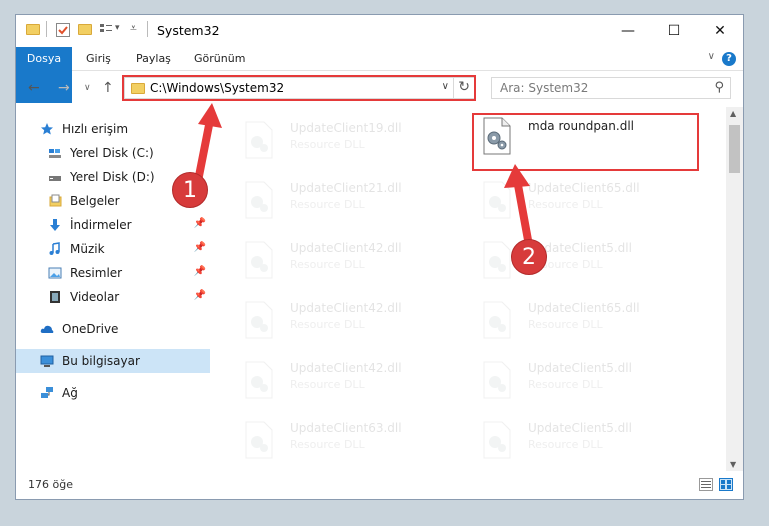 Image resolution: width=769 pixels, height=526 pixels. I want to click on arrow-to-address-head, so click(210, 115).